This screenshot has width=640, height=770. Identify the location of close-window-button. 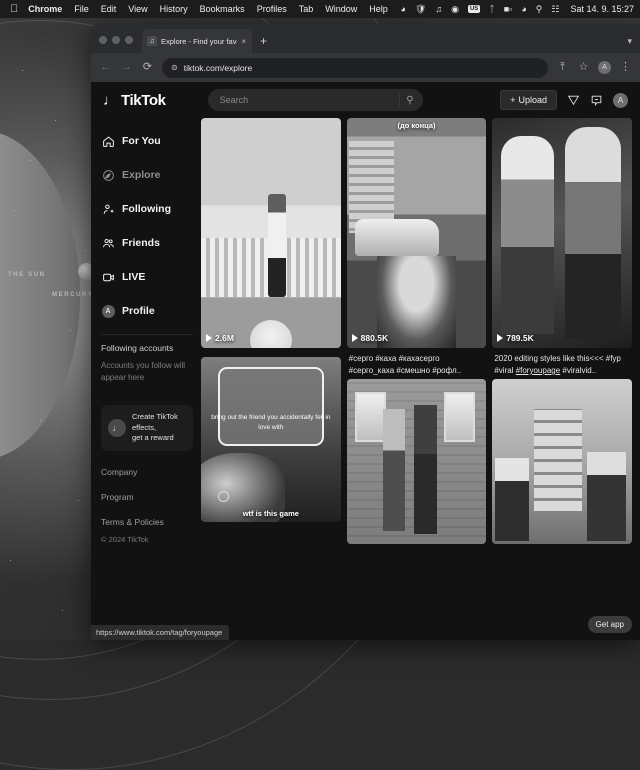
(103, 40).